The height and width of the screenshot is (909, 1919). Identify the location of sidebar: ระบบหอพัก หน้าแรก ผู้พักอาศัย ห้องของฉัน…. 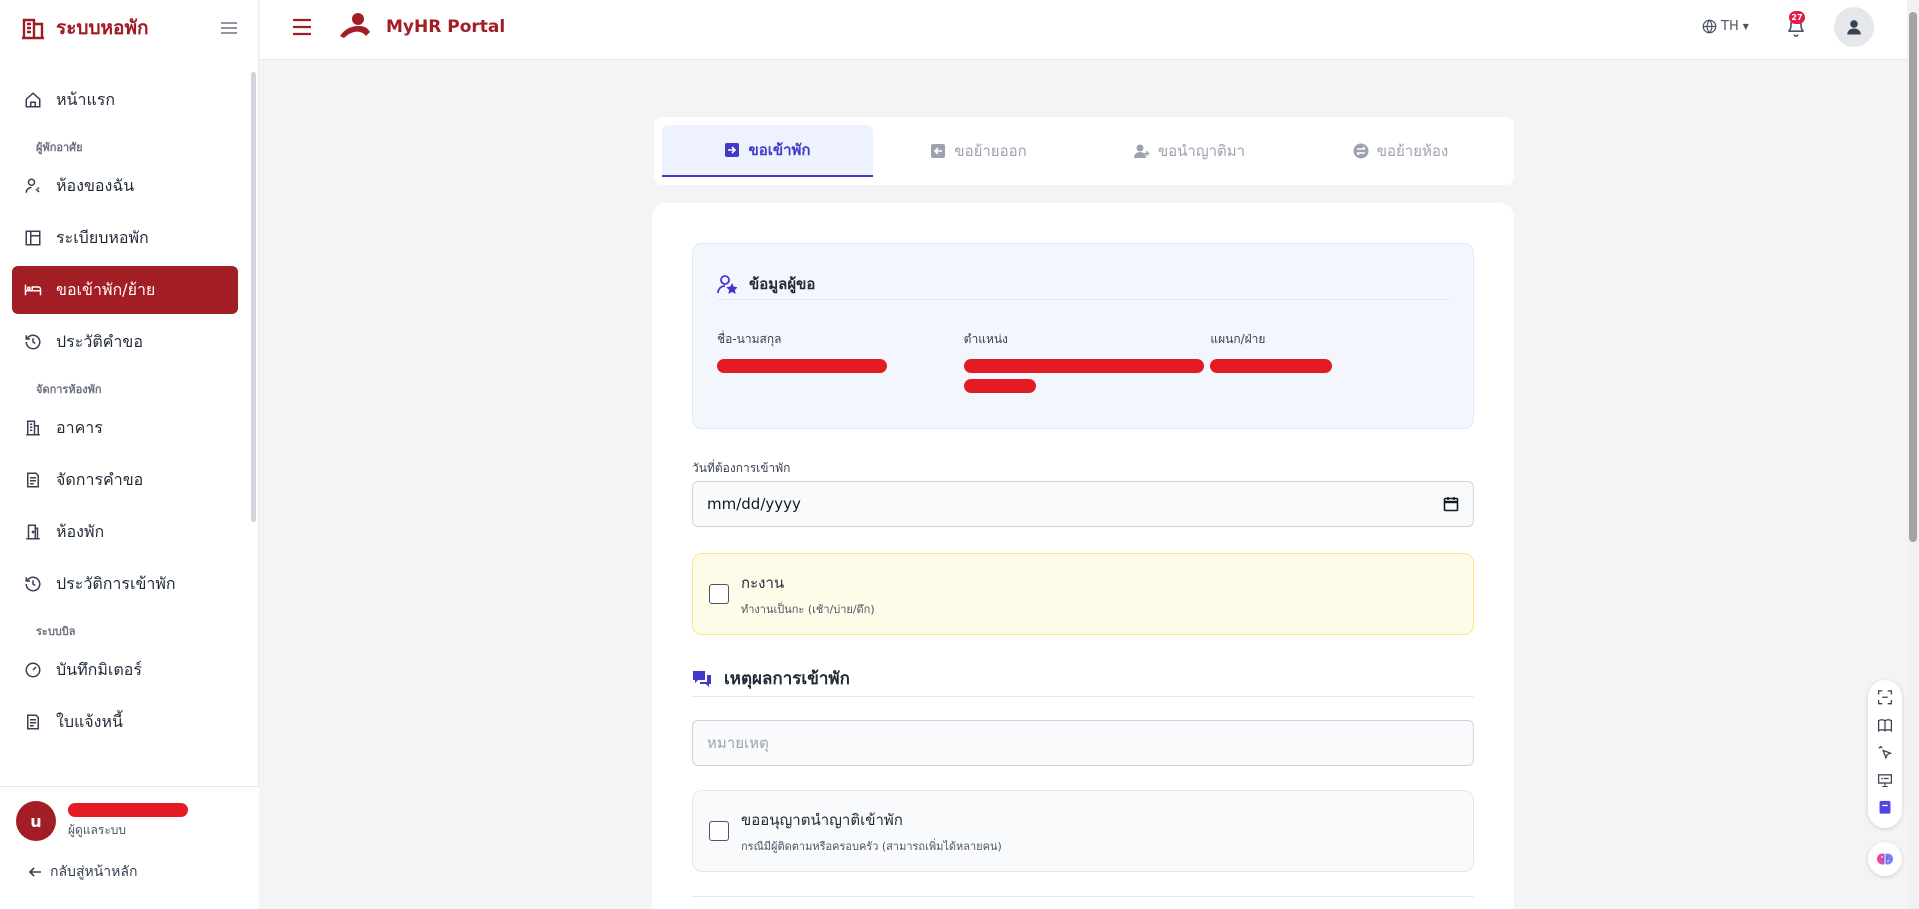
(129, 454).